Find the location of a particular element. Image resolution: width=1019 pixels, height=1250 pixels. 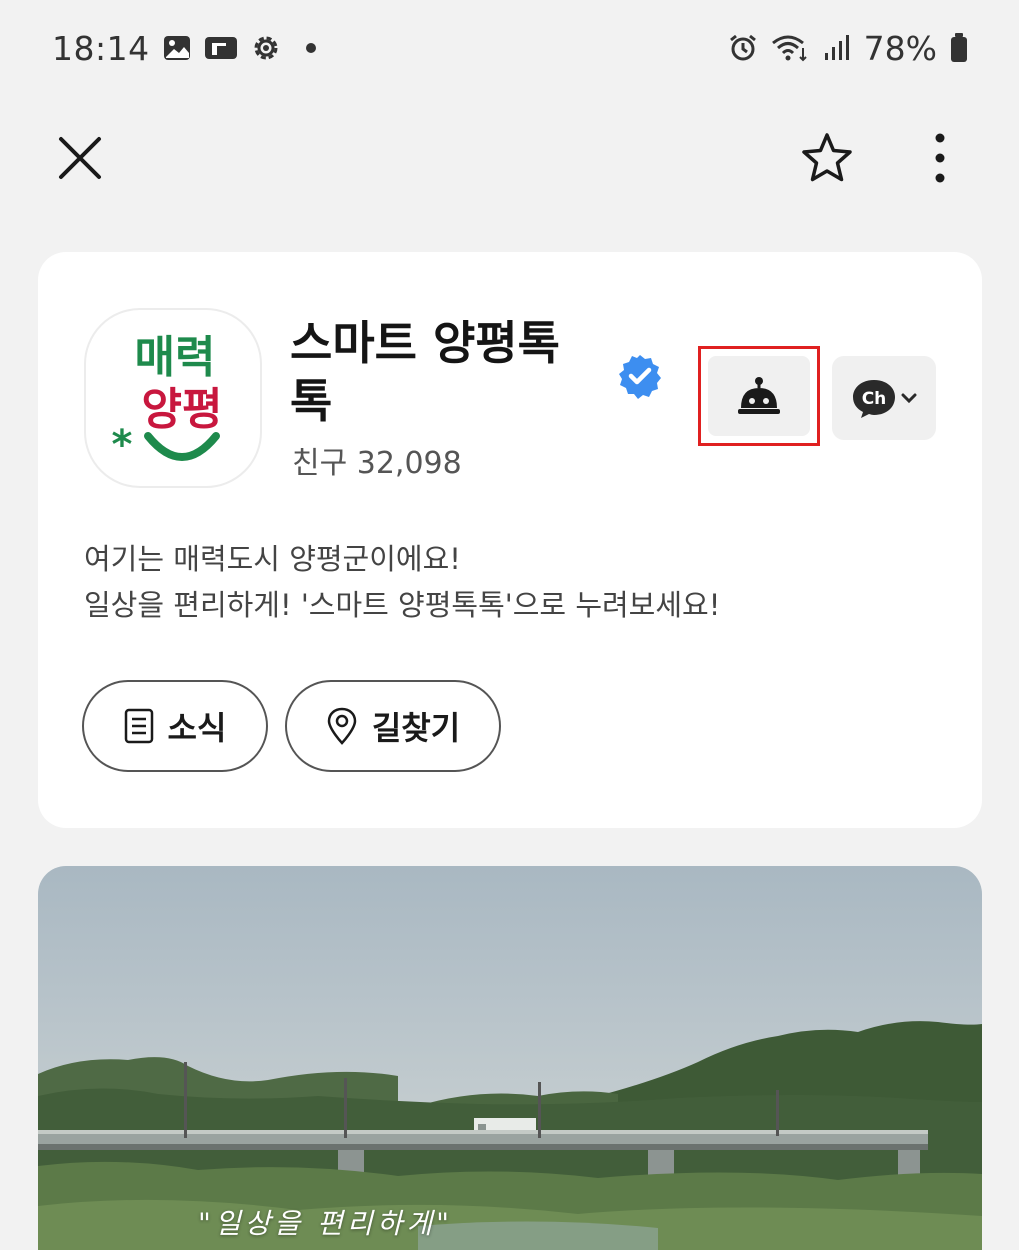

settings-icon is located at coordinates (266, 48).